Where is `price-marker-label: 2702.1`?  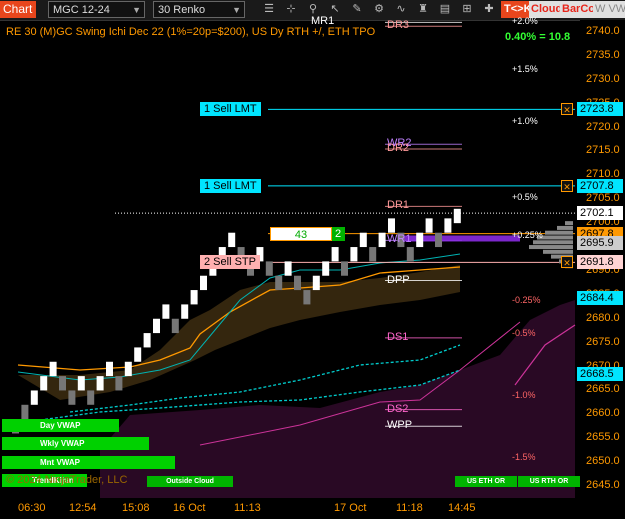
price-marker-label: 2702.1 is located at coordinates (600, 213).